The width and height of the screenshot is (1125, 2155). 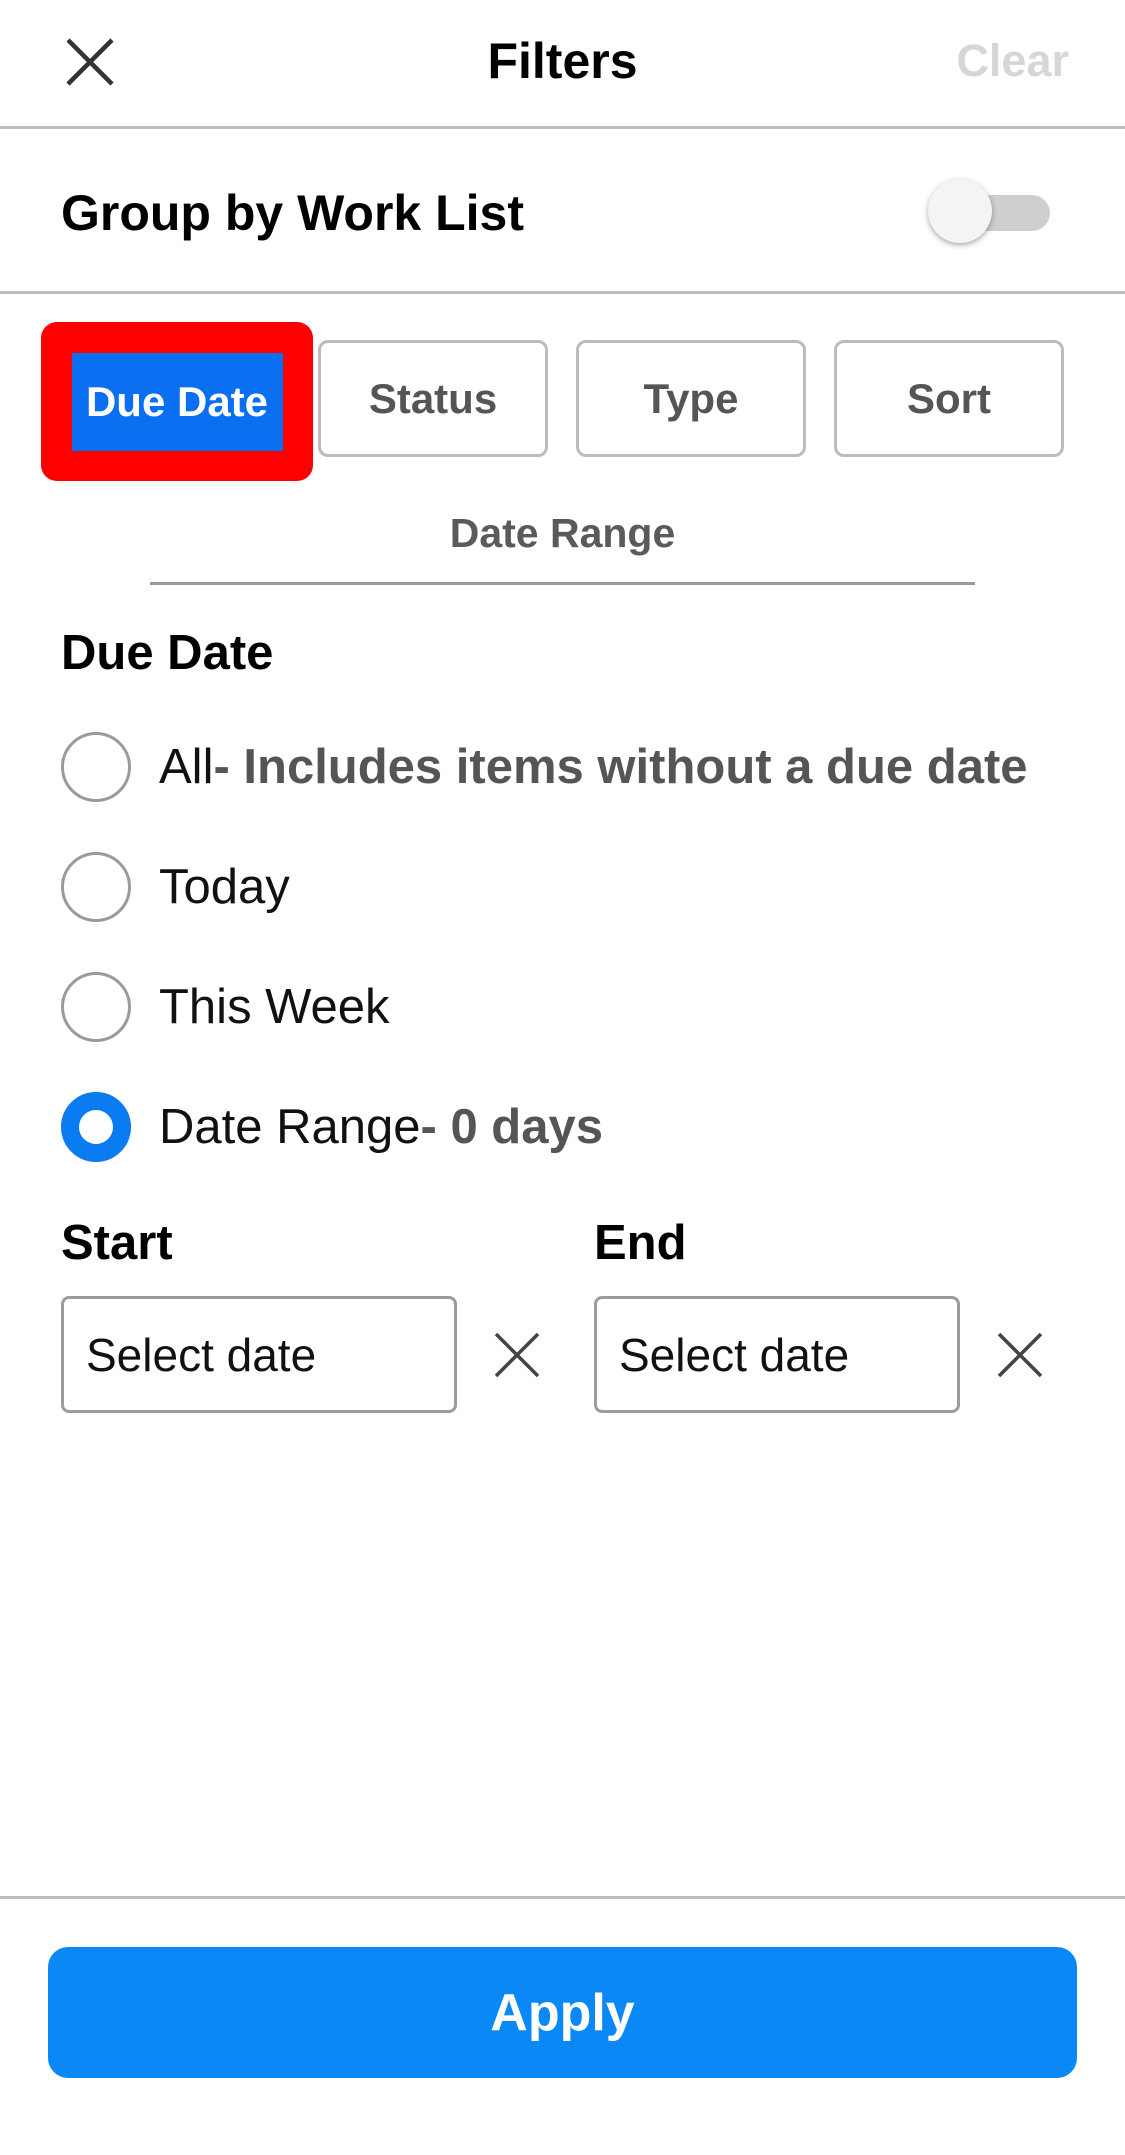 I want to click on clear-start-button, so click(x=517, y=1355).